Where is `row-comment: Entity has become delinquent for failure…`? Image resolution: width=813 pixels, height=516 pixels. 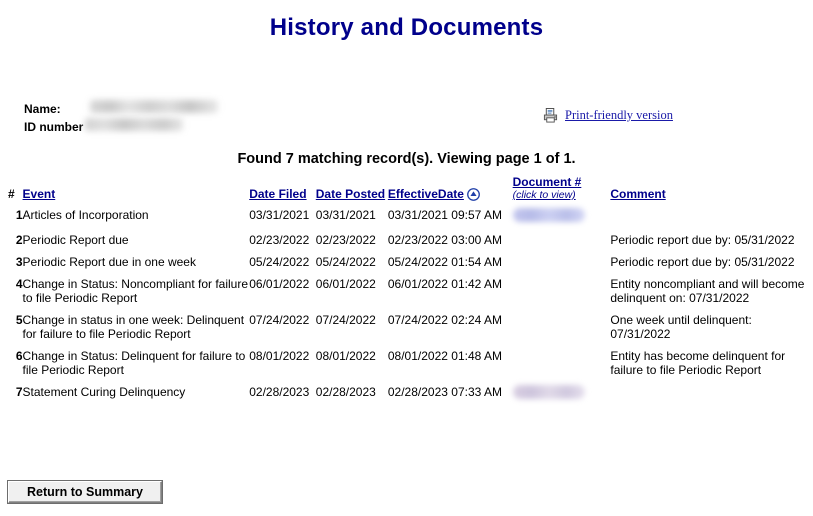 row-comment: Entity has become delinquent for failure… is located at coordinates (698, 363).